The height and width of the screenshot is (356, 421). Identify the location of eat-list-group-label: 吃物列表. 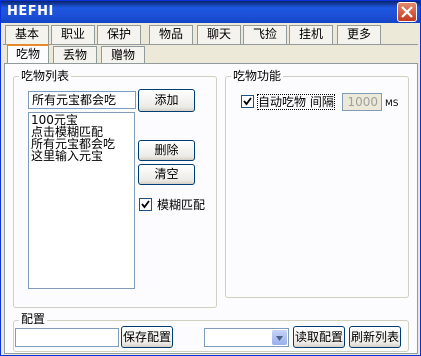
(45, 76).